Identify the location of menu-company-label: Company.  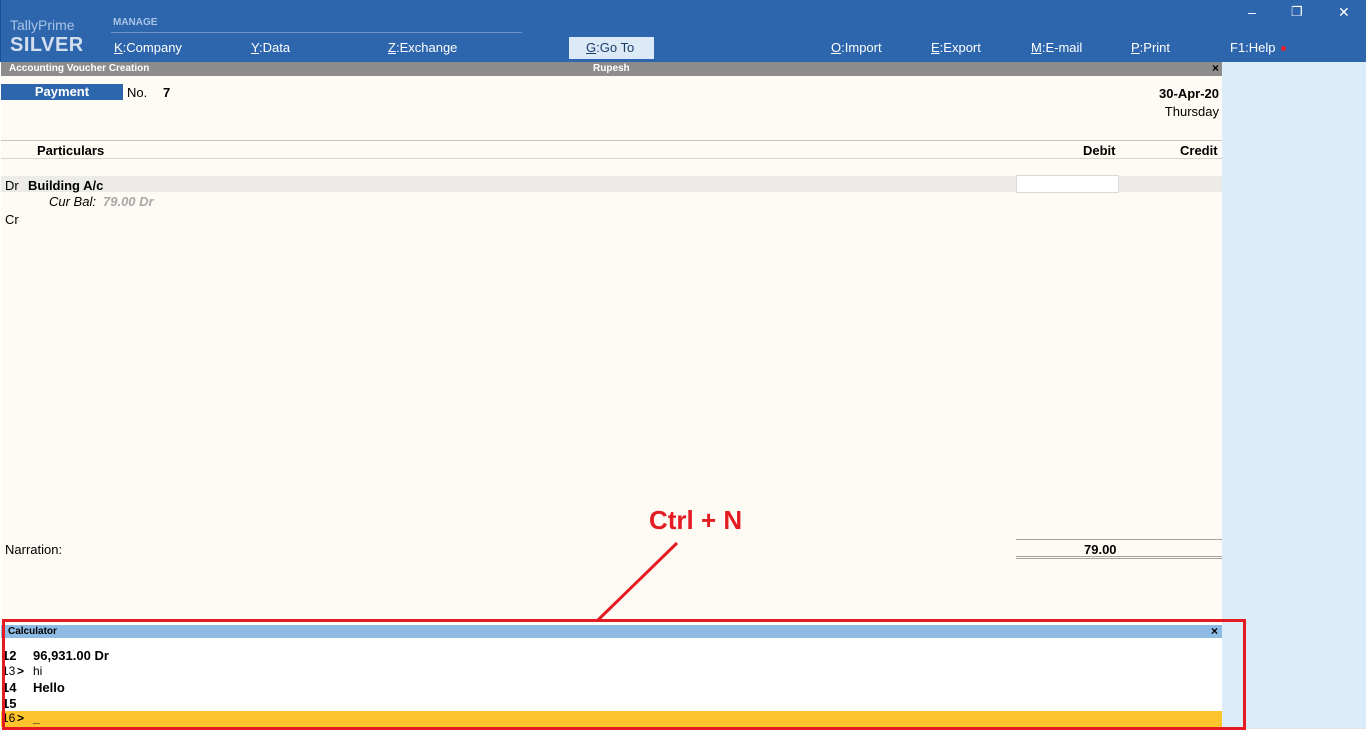
(154, 47).